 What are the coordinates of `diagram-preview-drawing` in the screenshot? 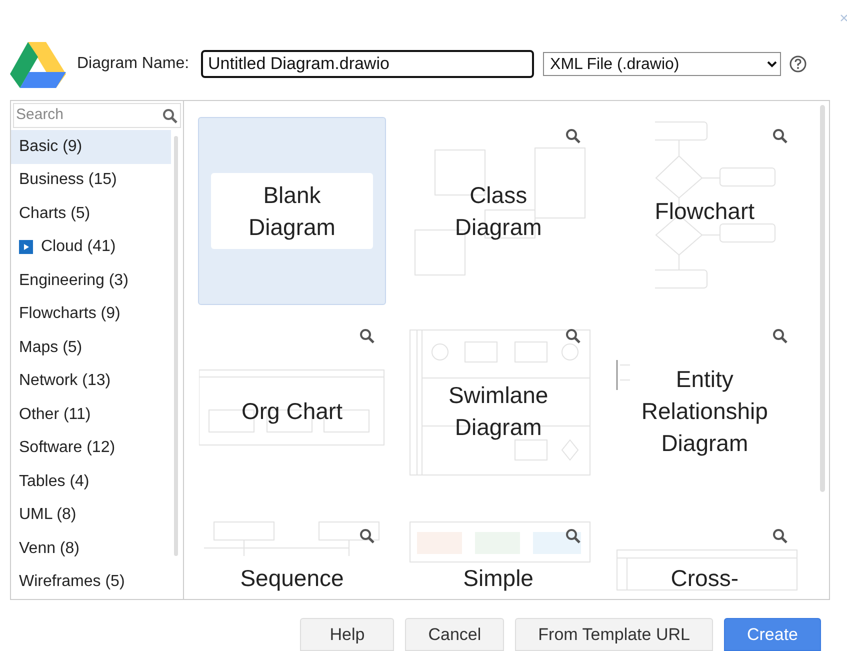 It's located at (623, 375).